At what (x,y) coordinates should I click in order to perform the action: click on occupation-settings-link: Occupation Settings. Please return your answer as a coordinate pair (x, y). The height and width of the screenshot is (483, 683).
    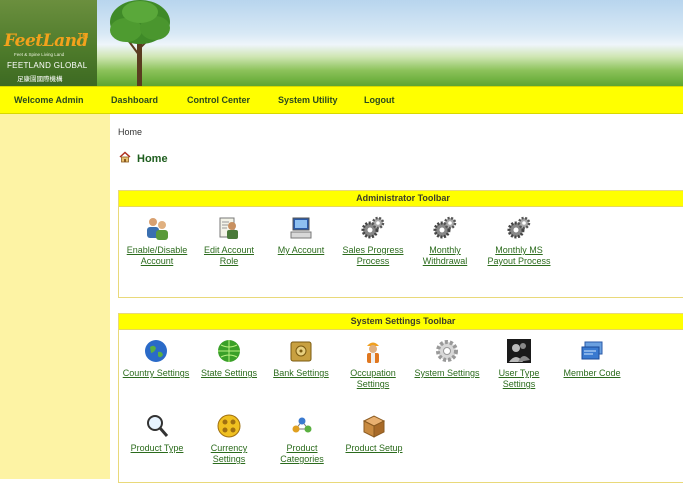
    Looking at the image, I should click on (373, 364).